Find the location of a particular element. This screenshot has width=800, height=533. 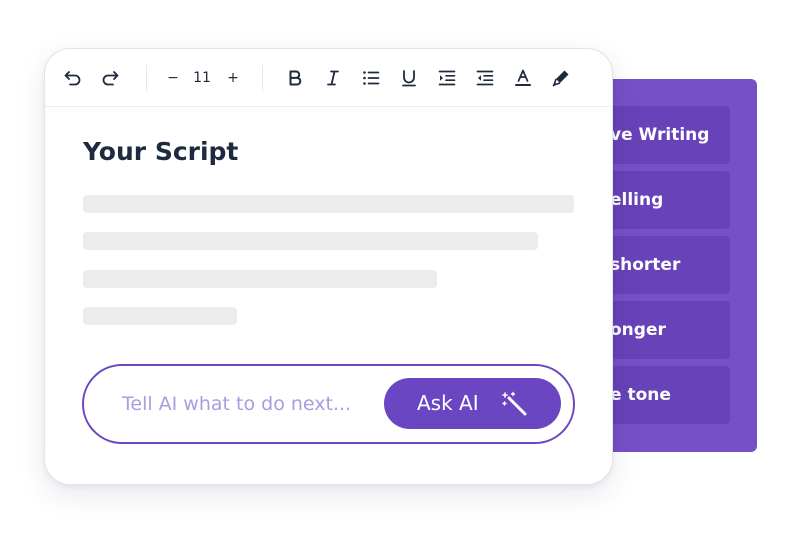

document-title: Your Script is located at coordinates (161, 151).